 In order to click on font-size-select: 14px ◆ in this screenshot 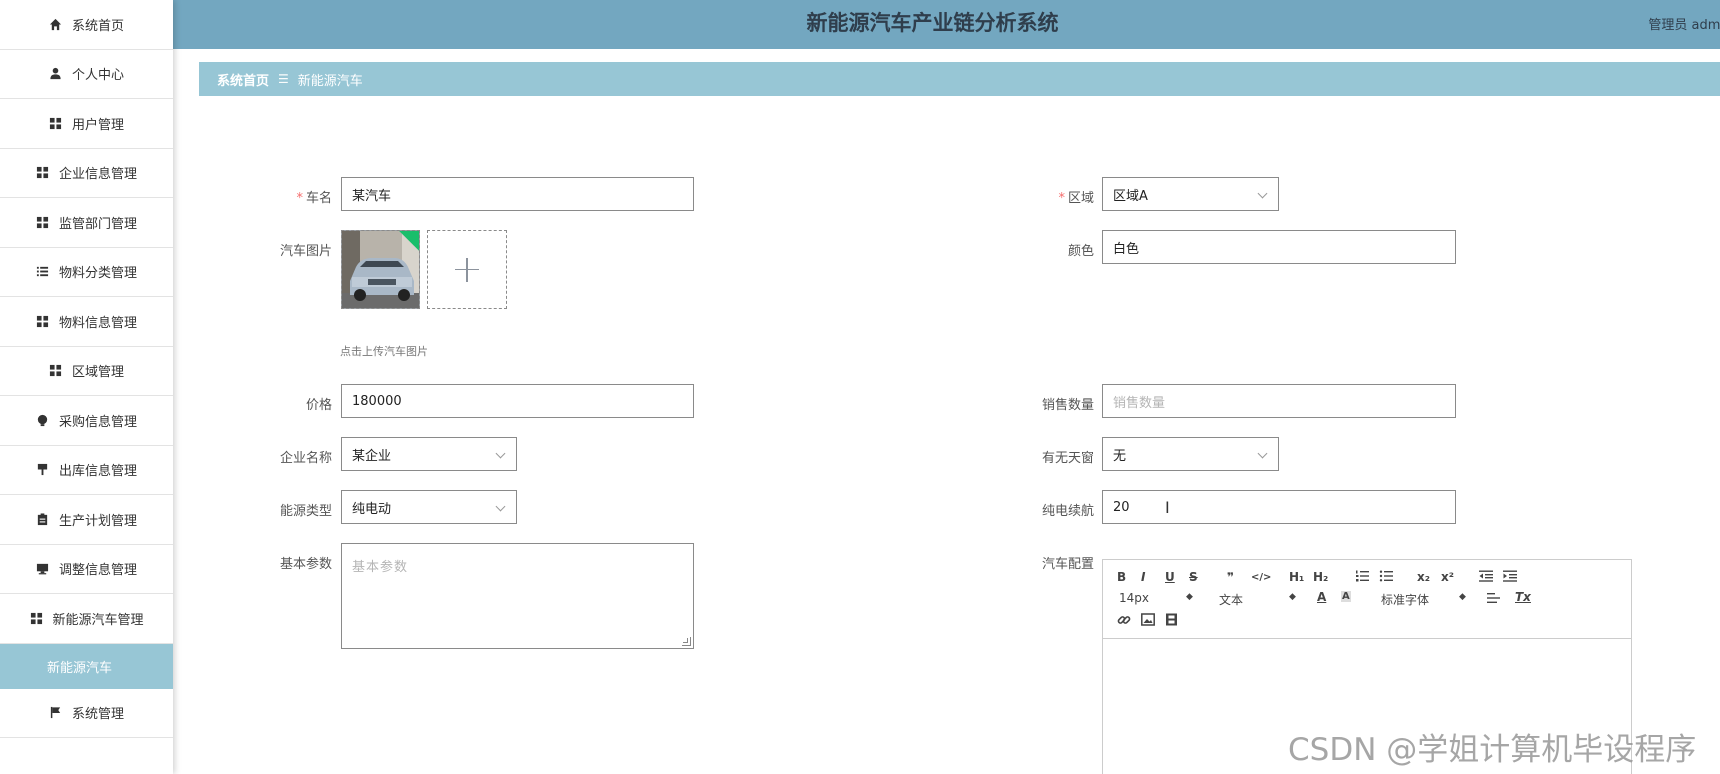, I will do `click(1156, 598)`.